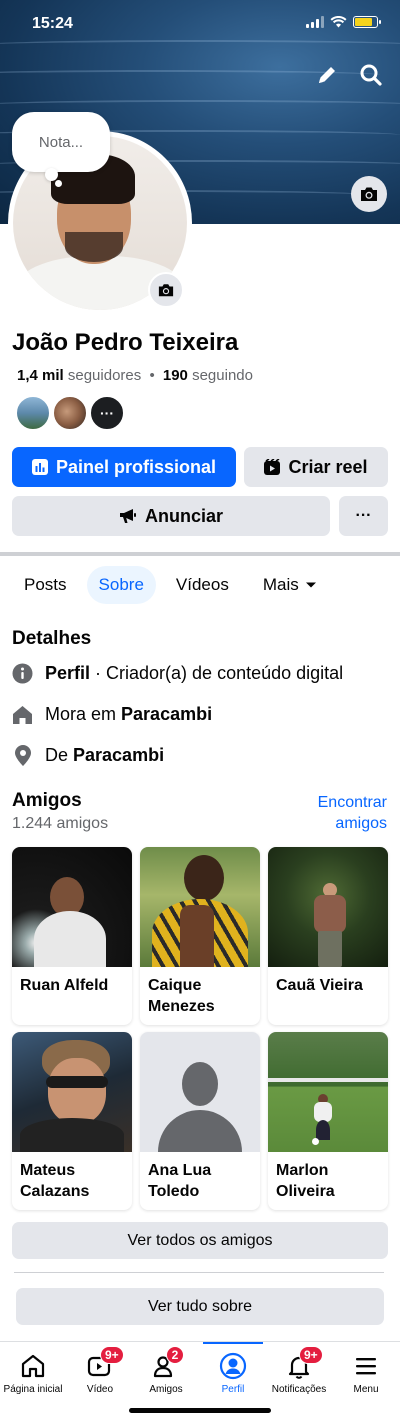 Image resolution: width=400 pixels, height=1418 pixels. I want to click on friend-name-line1: Ruan Alfeld, so click(64, 985).